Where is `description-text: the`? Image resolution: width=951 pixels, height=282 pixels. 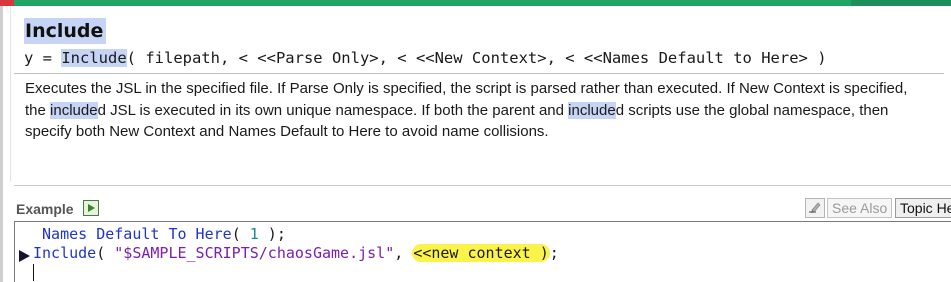
description-text: the is located at coordinates (38, 110).